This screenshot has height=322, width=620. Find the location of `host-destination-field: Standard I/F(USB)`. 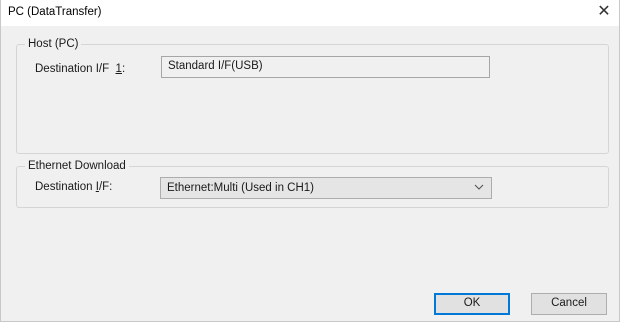

host-destination-field: Standard I/F(USB) is located at coordinates (325, 67).